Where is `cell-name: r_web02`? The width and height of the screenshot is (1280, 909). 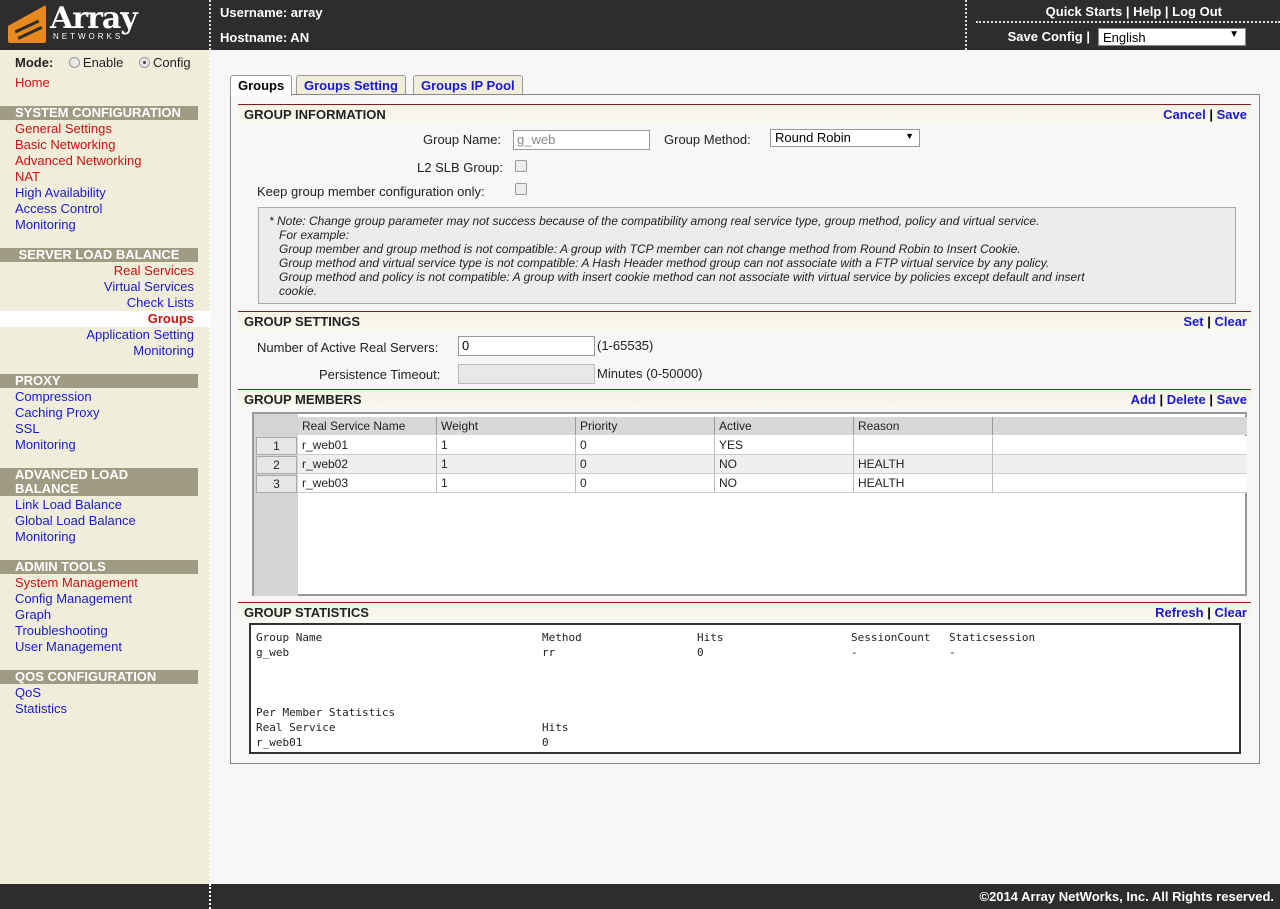
cell-name: r_web02 is located at coordinates (367, 464).